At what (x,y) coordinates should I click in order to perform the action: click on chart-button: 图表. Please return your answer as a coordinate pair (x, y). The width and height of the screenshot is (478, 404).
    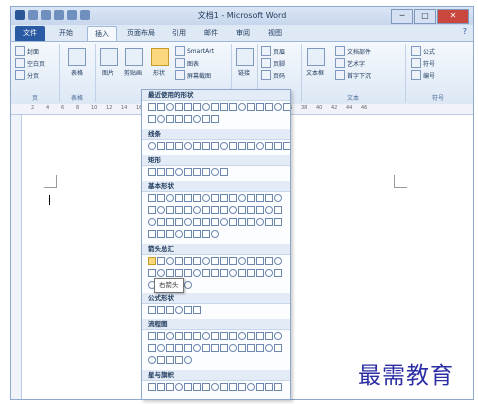
    Looking at the image, I should click on (187, 63).